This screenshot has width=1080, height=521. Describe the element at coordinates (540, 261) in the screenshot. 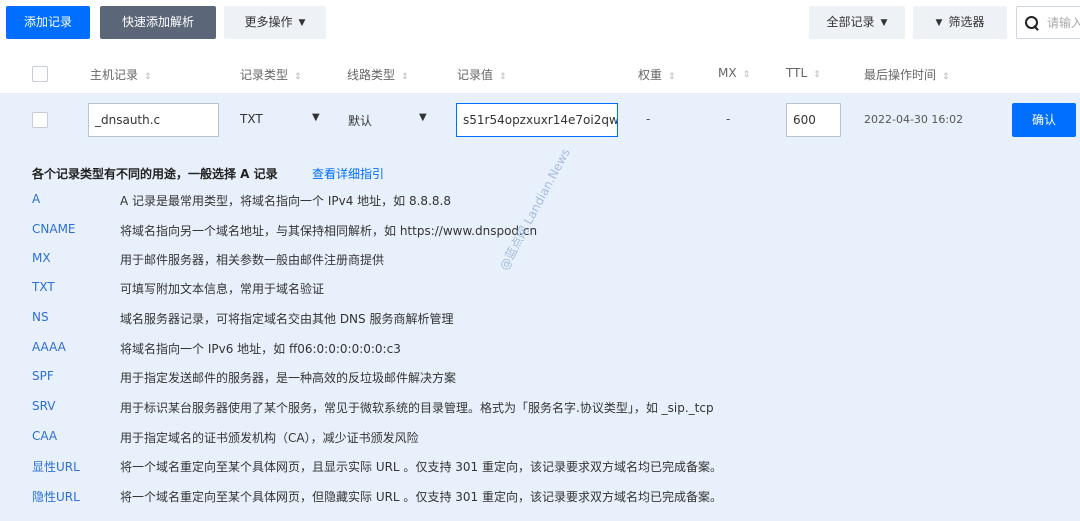

I see `help-item: MX 用于邮件服务器，相关参数一般由邮件注册商提供` at that location.